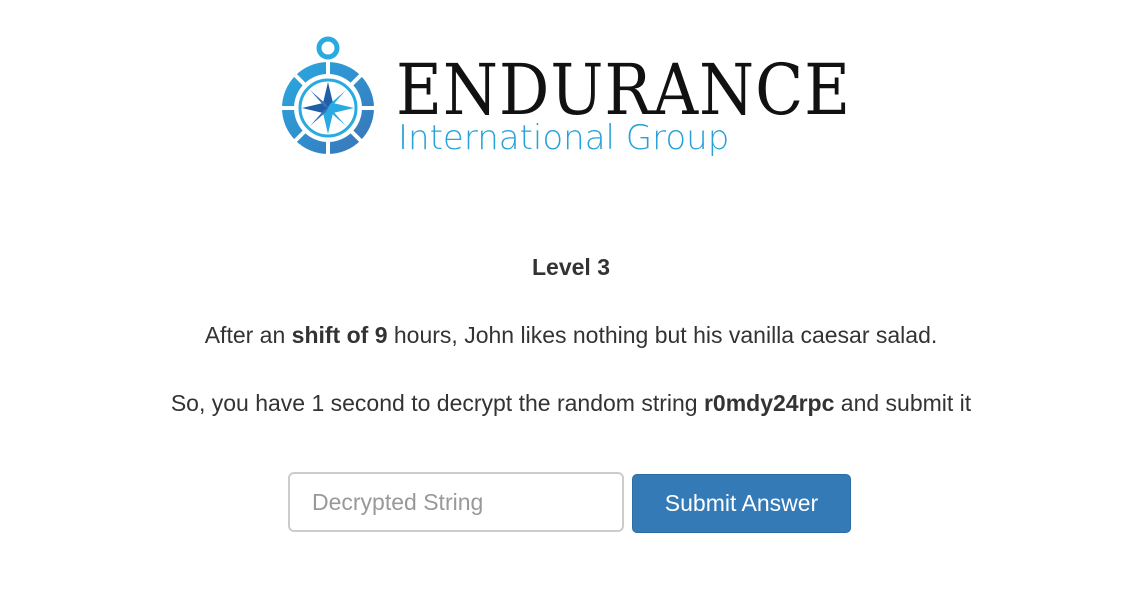  Describe the element at coordinates (456, 502) in the screenshot. I see `decrypted-string-input` at that location.